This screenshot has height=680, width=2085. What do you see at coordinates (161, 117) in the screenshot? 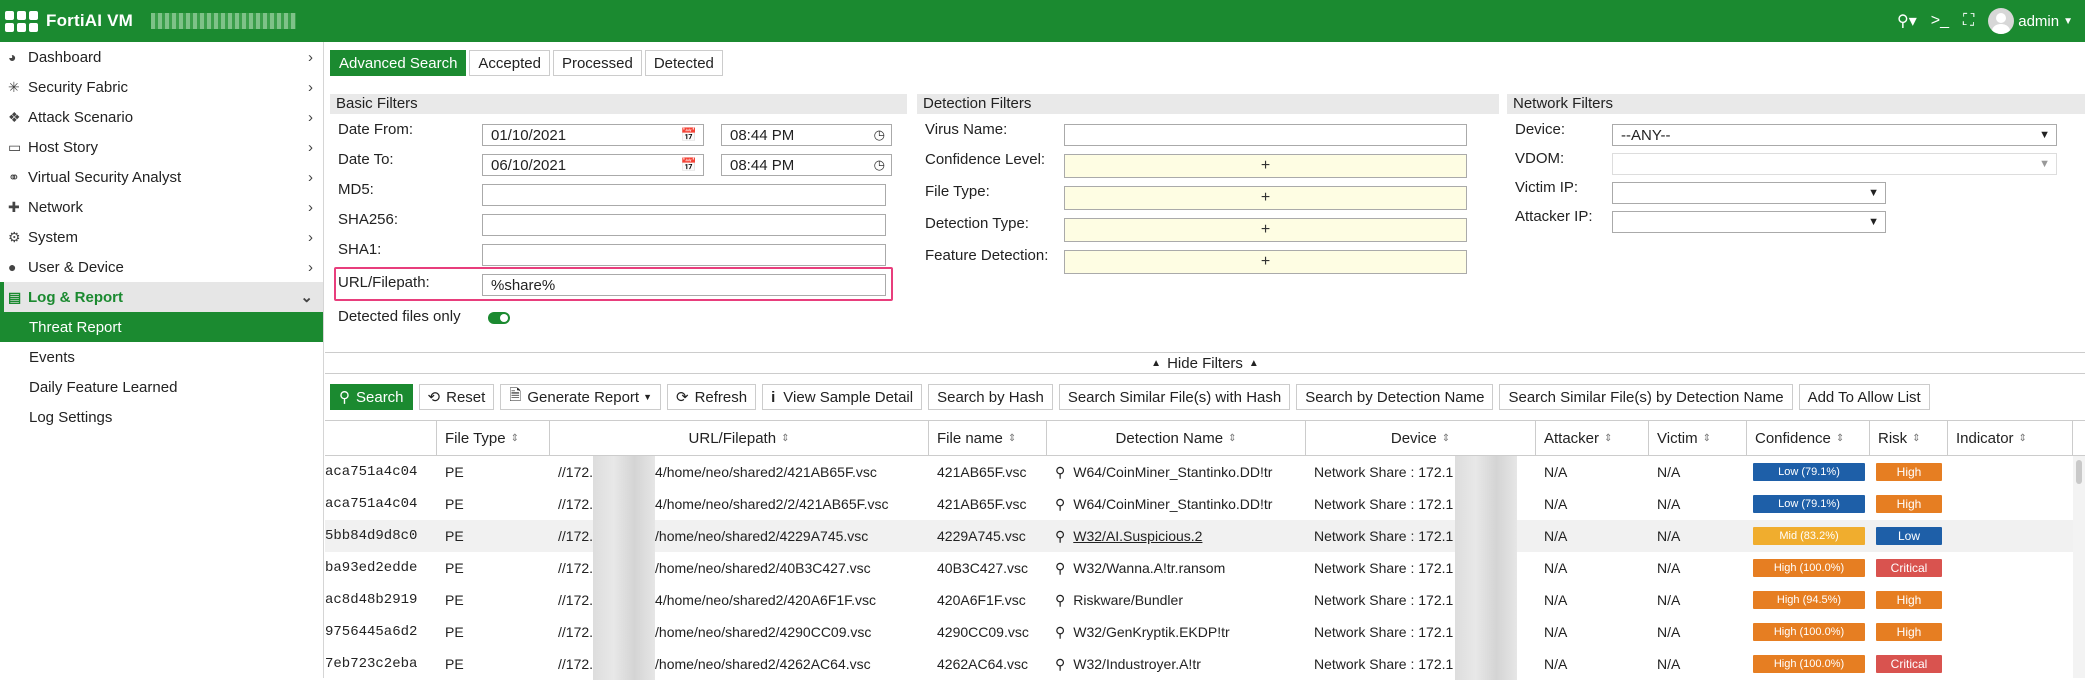
I see `sidebar-item-attack-scenario: ❖ Attack Scenario ›` at bounding box center [161, 117].